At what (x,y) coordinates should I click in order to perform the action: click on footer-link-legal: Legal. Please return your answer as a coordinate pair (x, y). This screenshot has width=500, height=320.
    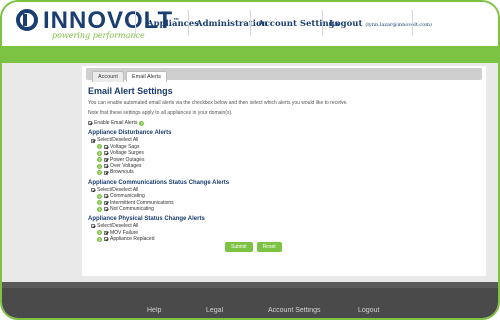
    Looking at the image, I should click on (214, 310).